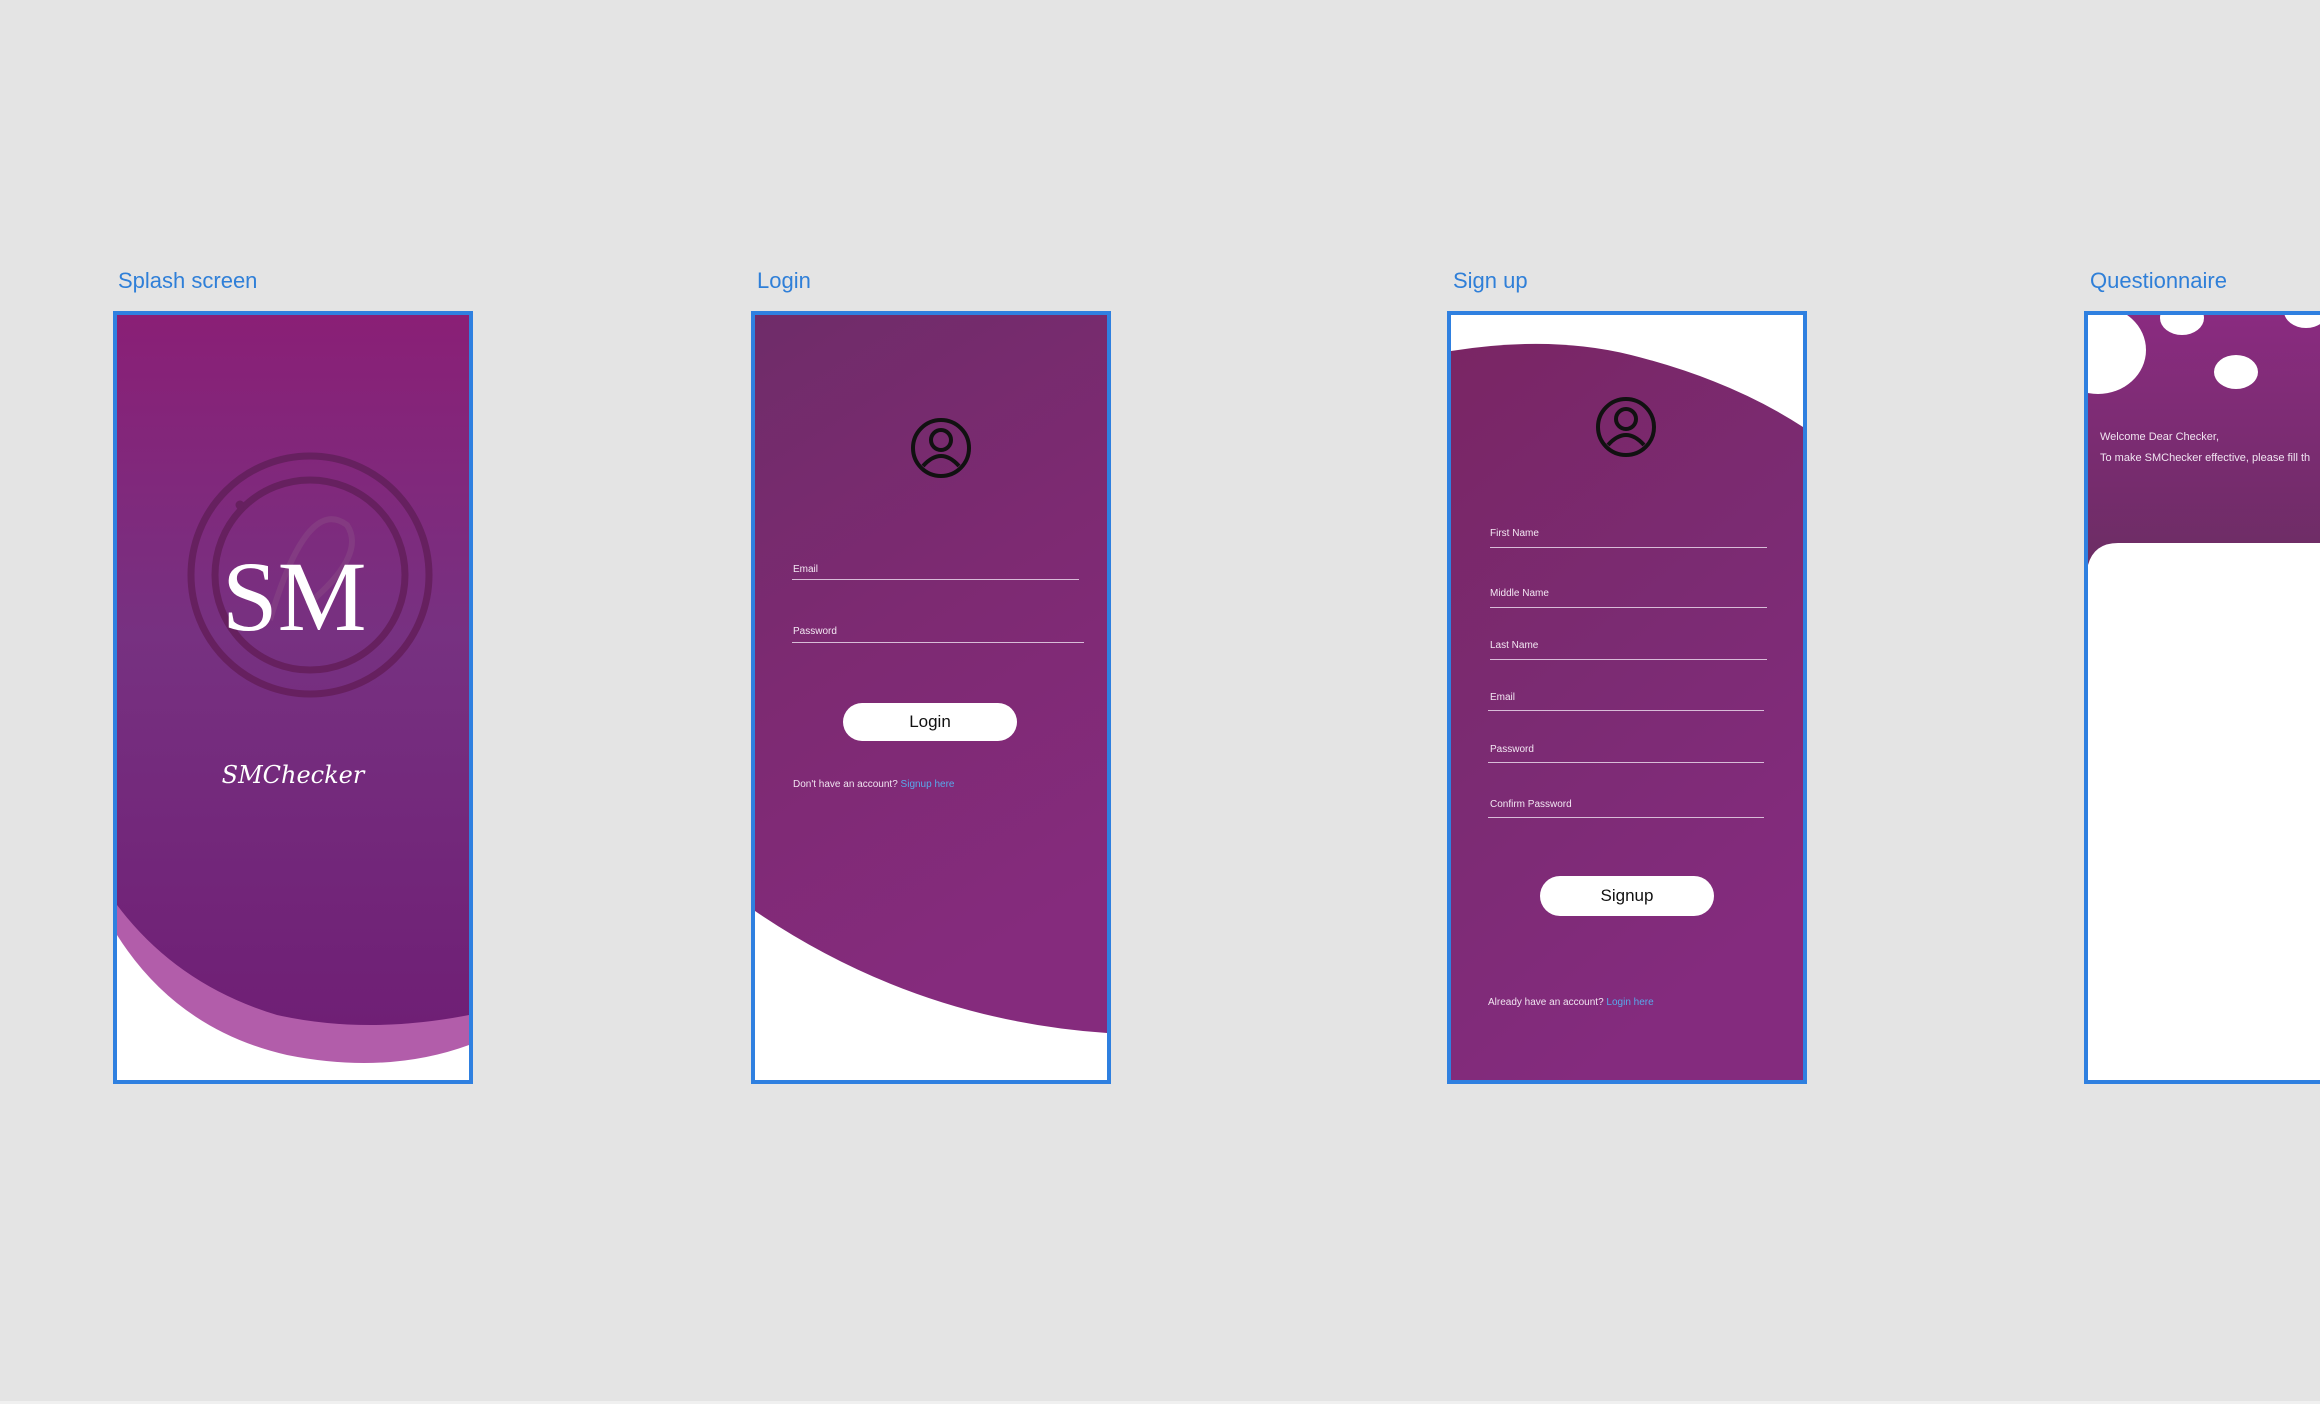 This screenshot has width=2320, height=1404. I want to click on signup-footer: Already have an account? Login here, so click(1571, 1002).